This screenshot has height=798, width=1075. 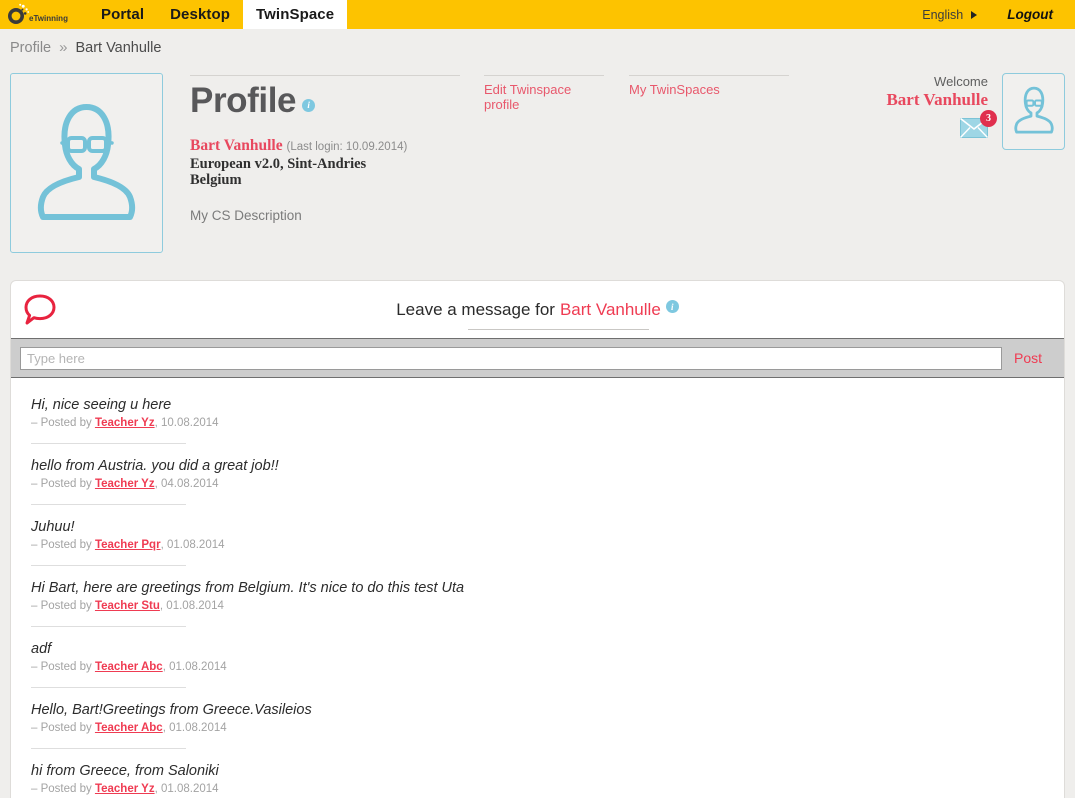 What do you see at coordinates (547, 545) in the screenshot?
I see `message-meta: – Posted by Teacher Pqr, 01.08.2014` at bounding box center [547, 545].